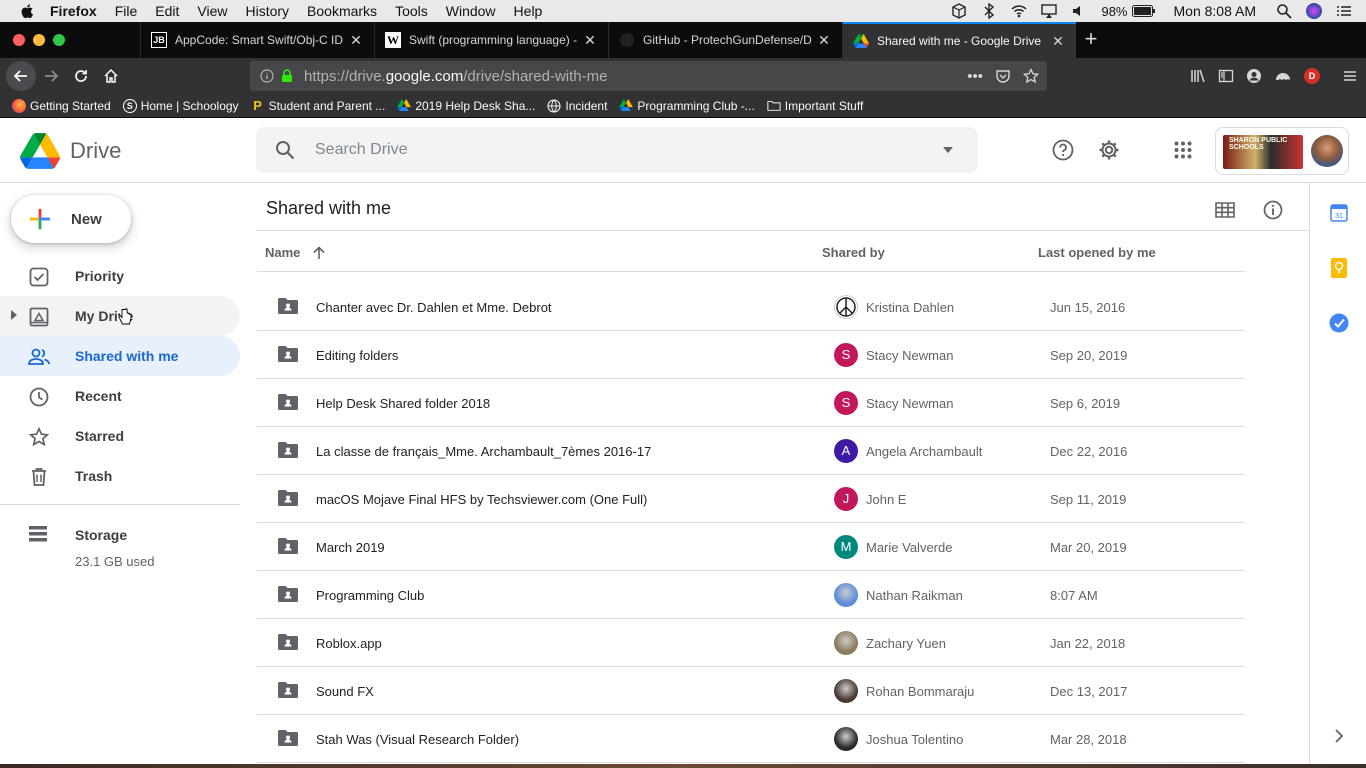  I want to click on search-input, so click(628, 150).